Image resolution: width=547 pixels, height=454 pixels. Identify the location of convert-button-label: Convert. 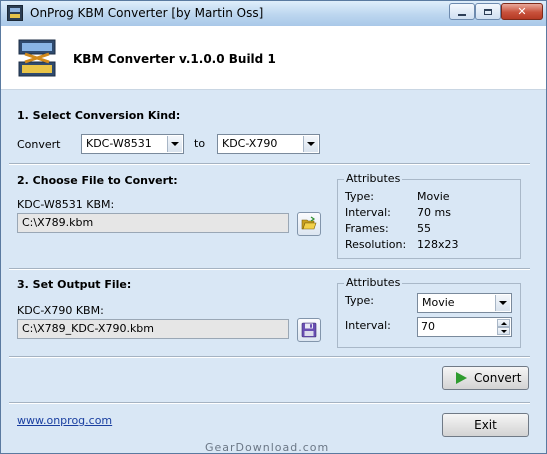
(498, 378).